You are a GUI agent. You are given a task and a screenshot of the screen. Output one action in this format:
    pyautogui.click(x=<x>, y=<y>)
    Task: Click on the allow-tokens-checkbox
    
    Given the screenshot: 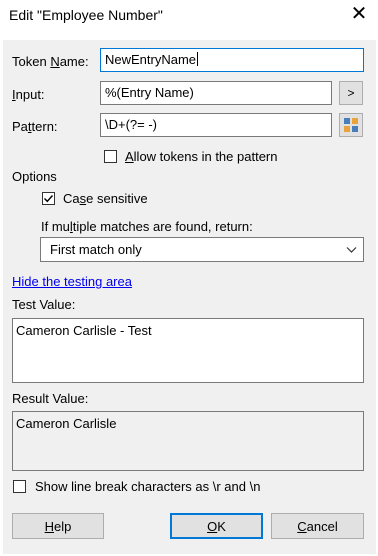 What is the action you would take?
    pyautogui.click(x=110, y=156)
    